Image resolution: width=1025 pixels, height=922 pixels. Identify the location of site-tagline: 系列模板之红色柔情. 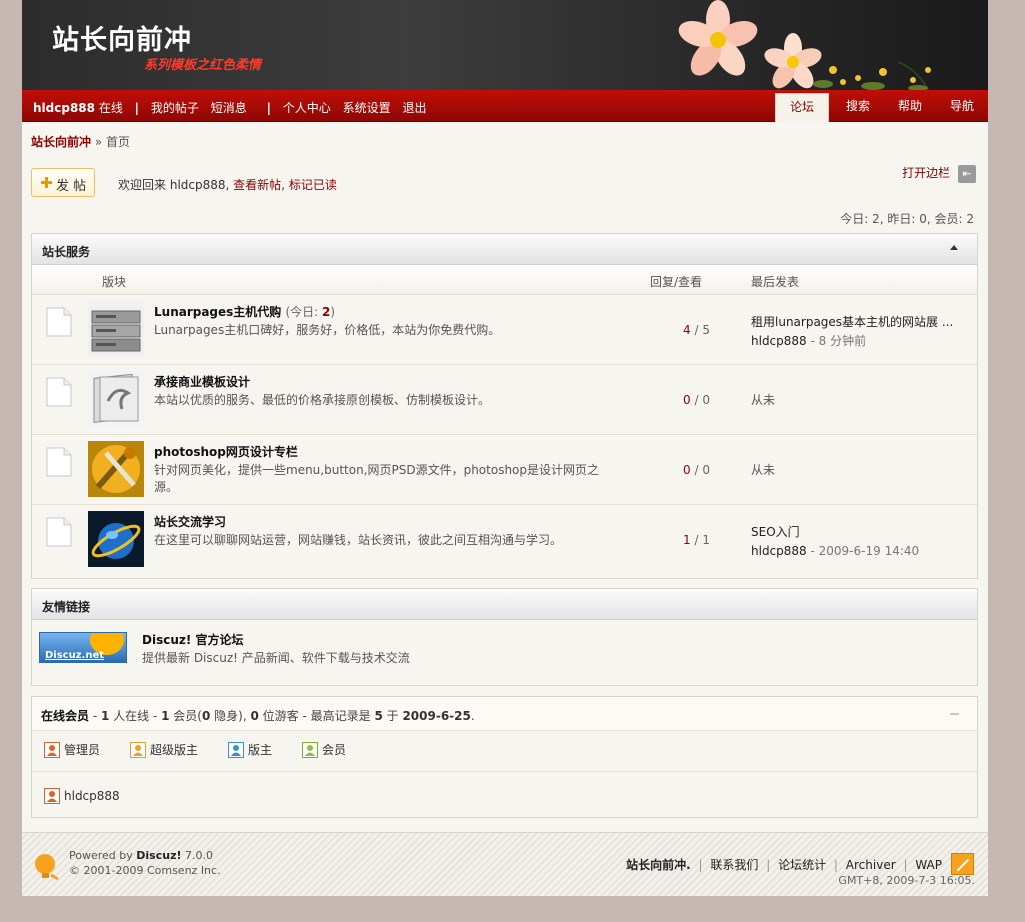
(203, 65).